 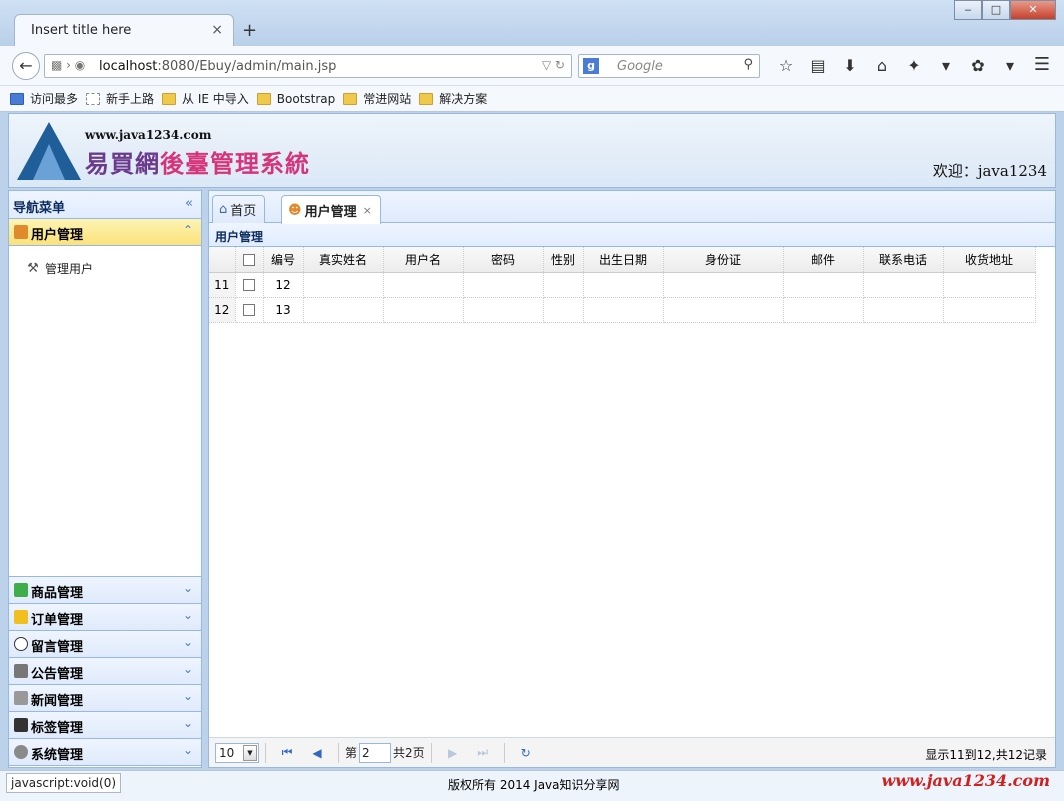 I want to click on bookmark-folder: 常进网站, so click(x=377, y=98).